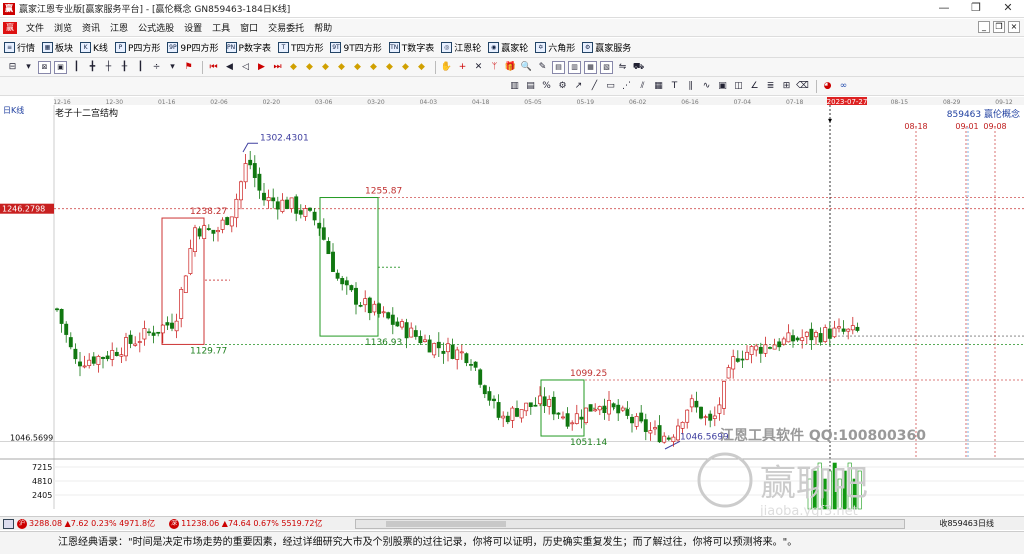 Image resolution: width=1024 pixels, height=554 pixels. What do you see at coordinates (249, 27) in the screenshot?
I see `menu-window: 窗口` at bounding box center [249, 27].